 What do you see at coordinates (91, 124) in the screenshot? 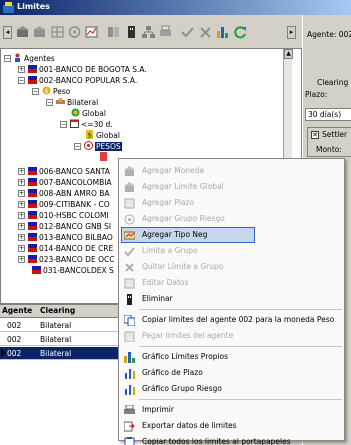
I see `tree-node-term: <=30 d.` at bounding box center [91, 124].